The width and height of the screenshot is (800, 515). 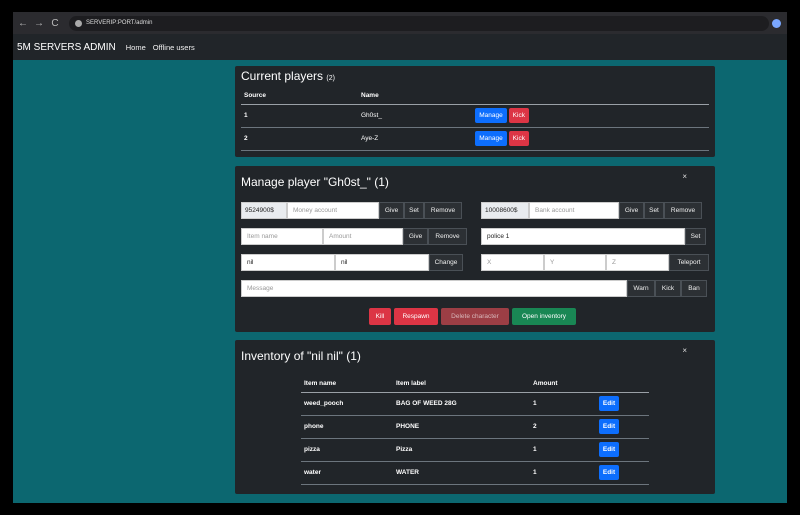 I want to click on inventory-title: Inventory of "nil nil" (1), so click(x=301, y=356).